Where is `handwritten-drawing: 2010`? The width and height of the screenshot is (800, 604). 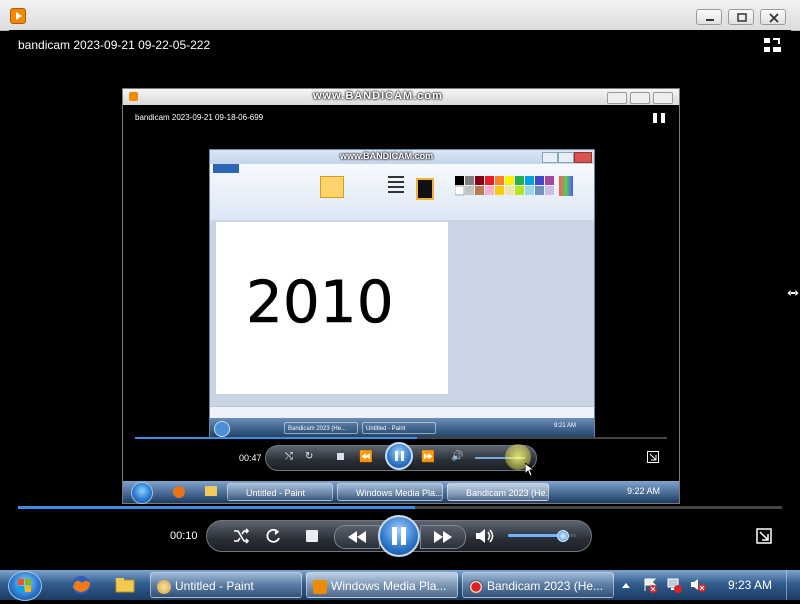 handwritten-drawing: 2010 is located at coordinates (320, 302).